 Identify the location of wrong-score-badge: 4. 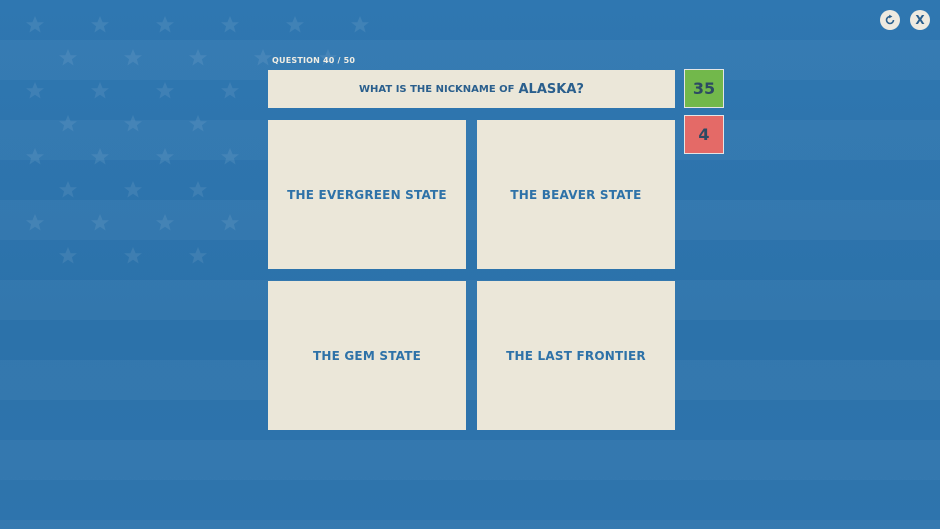
(704, 134).